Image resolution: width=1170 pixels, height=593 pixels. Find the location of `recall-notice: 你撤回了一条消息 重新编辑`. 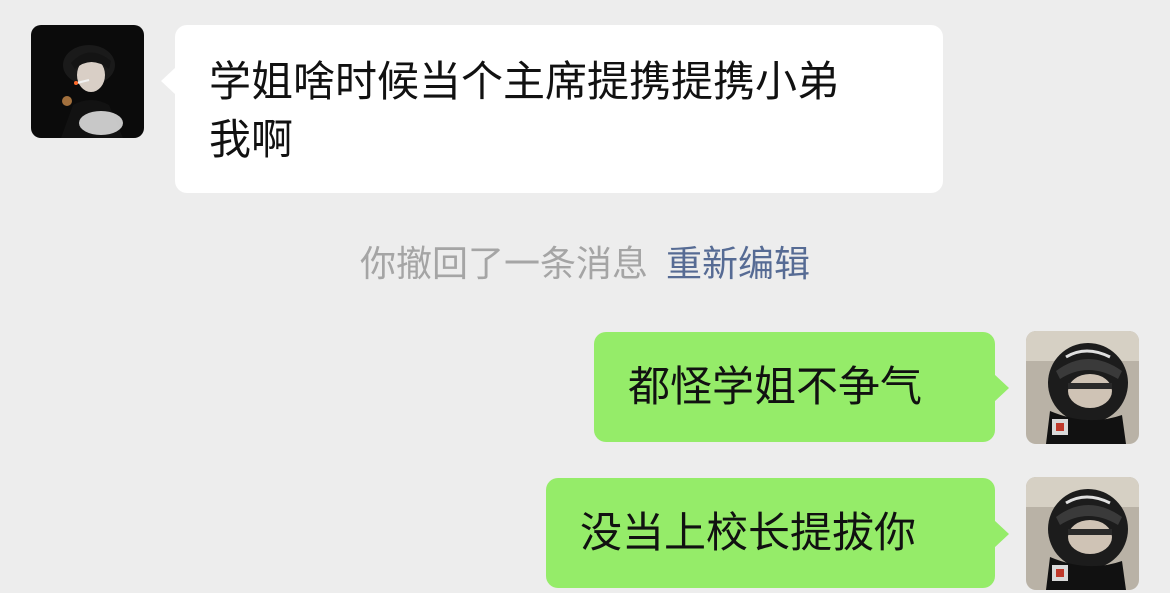

recall-notice: 你撤回了一条消息 重新编辑 is located at coordinates (585, 265).